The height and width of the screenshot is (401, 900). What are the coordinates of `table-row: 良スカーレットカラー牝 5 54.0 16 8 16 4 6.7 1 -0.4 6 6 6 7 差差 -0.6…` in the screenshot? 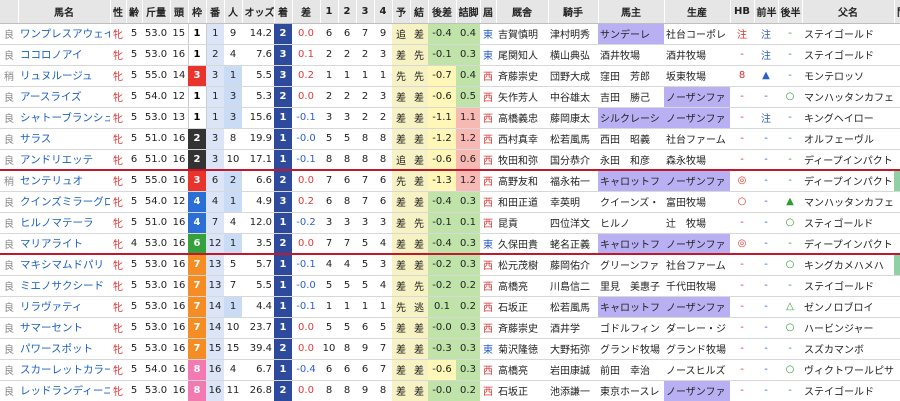 It's located at (450, 370).